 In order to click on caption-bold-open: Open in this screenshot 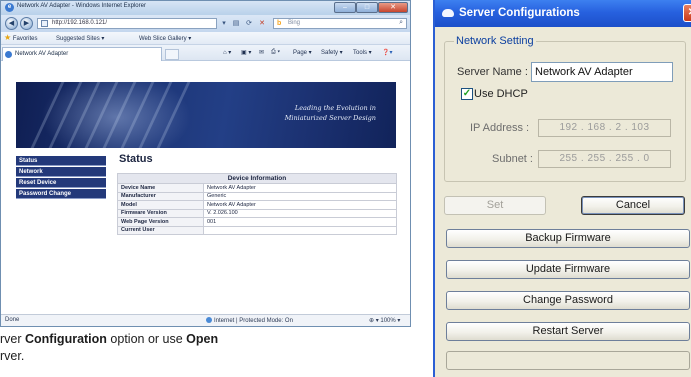, I will do `click(202, 339)`.